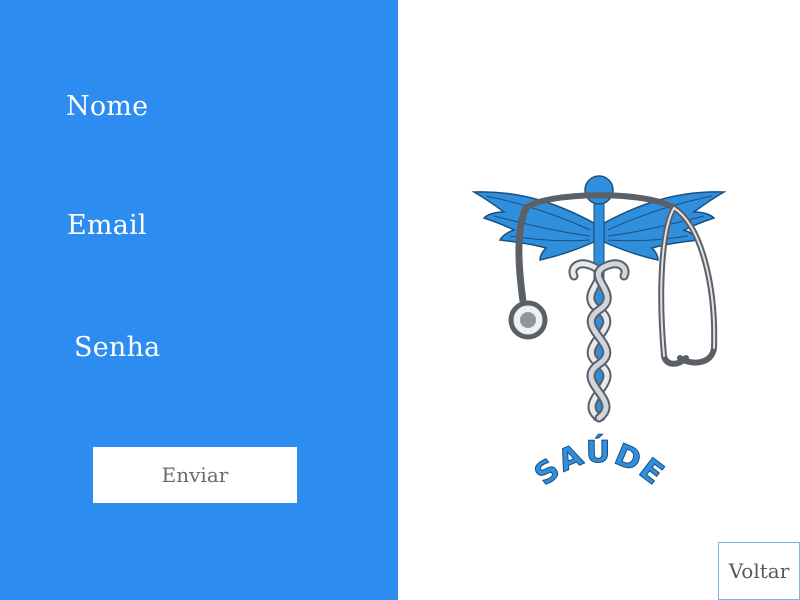 The height and width of the screenshot is (600, 800). What do you see at coordinates (117, 347) in the screenshot?
I see `password-label: Senha` at bounding box center [117, 347].